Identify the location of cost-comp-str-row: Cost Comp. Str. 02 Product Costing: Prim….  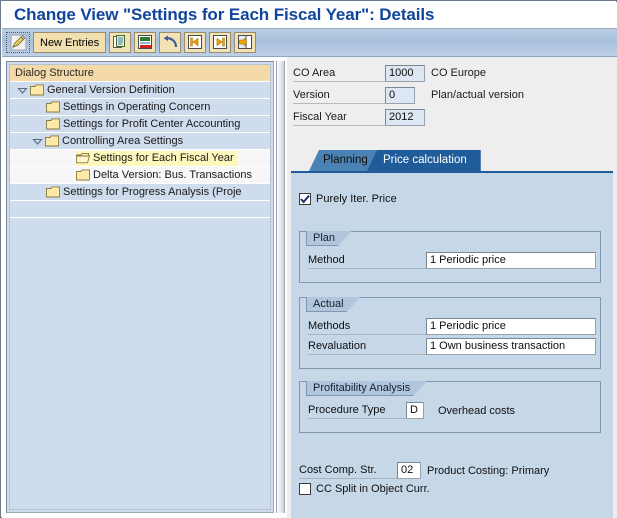
(424, 470).